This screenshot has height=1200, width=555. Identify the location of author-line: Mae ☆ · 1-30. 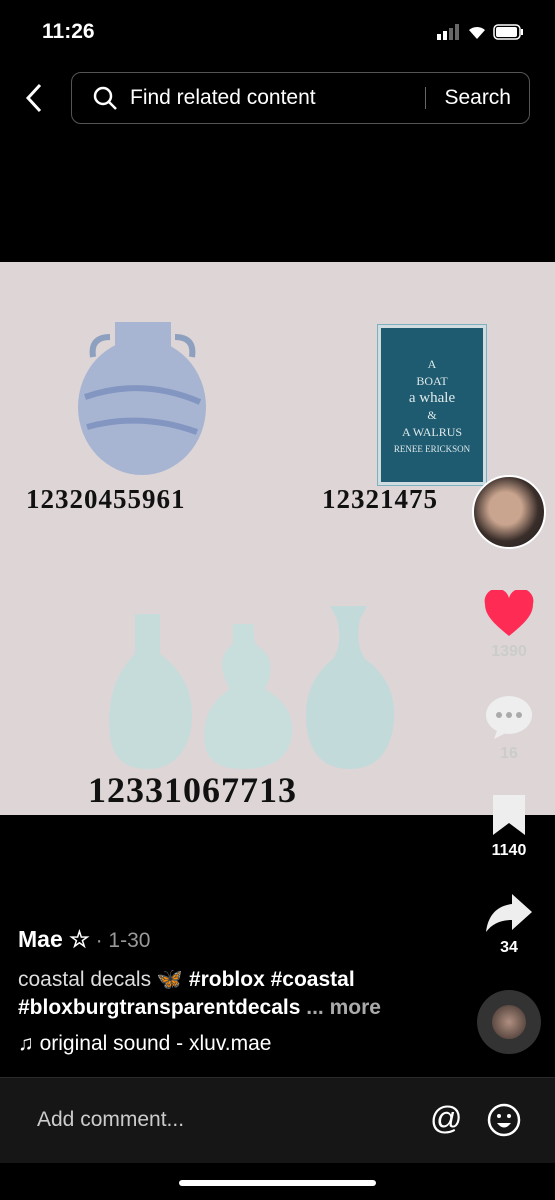
(84, 939).